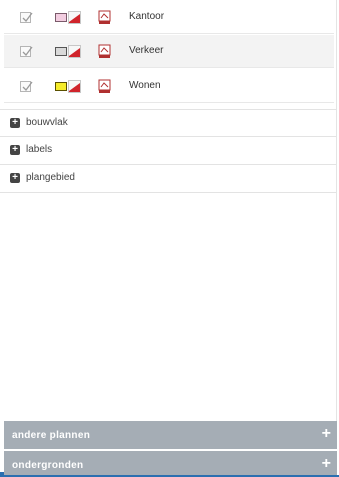  What do you see at coordinates (168, 123) in the screenshot?
I see `layer-group-bouwvlak: + bouwvlak` at bounding box center [168, 123].